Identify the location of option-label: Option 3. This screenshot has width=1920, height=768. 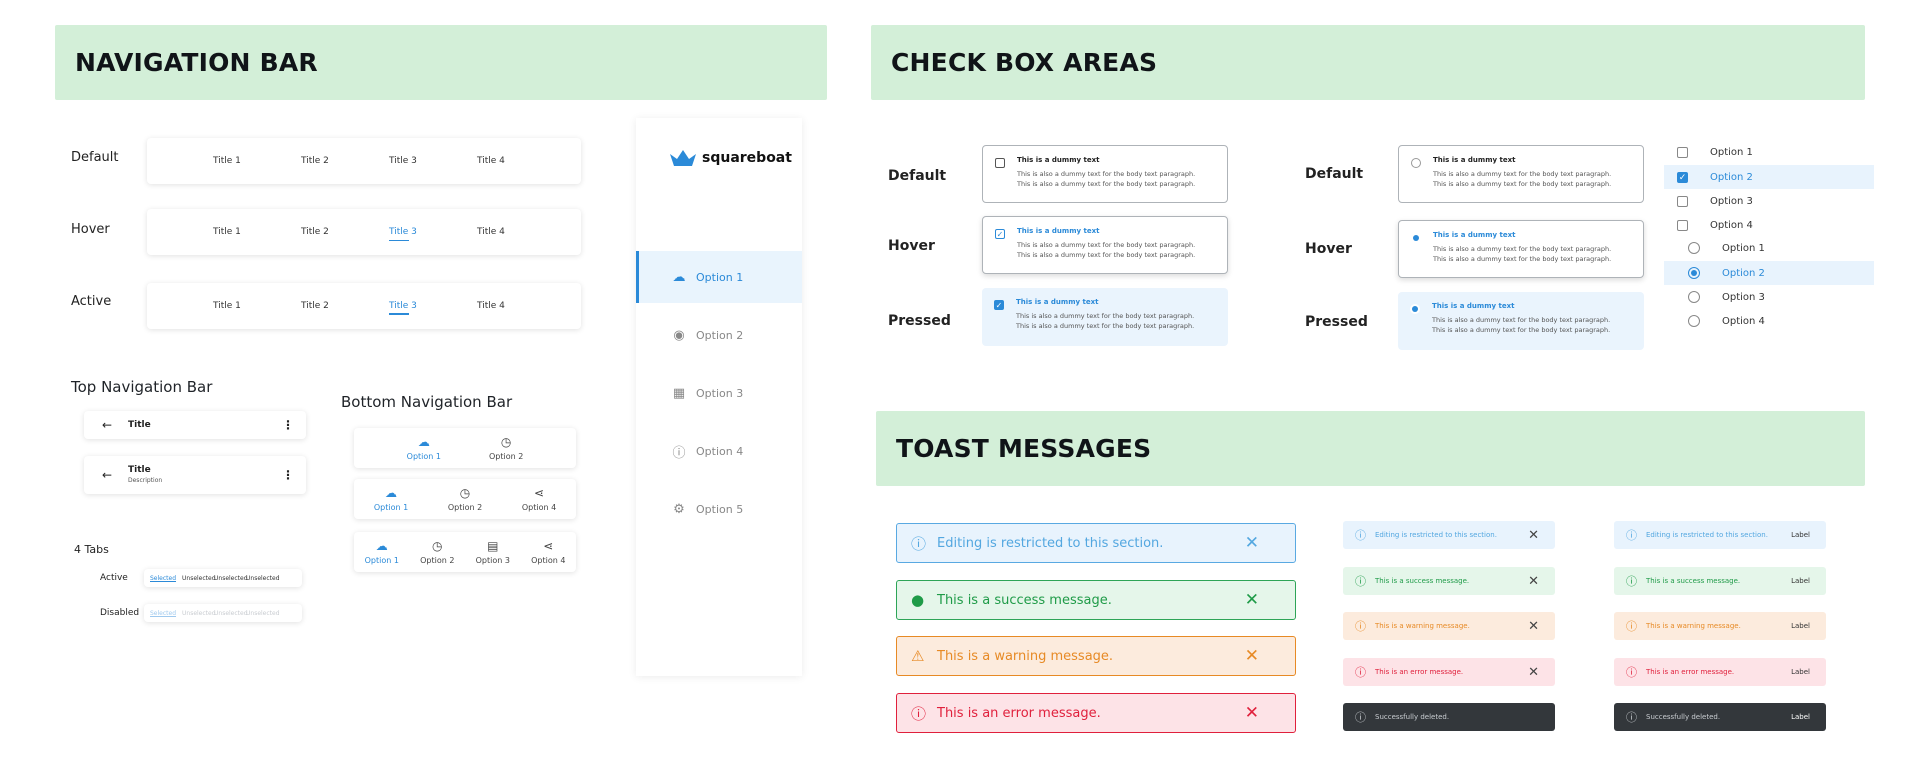
(1743, 297).